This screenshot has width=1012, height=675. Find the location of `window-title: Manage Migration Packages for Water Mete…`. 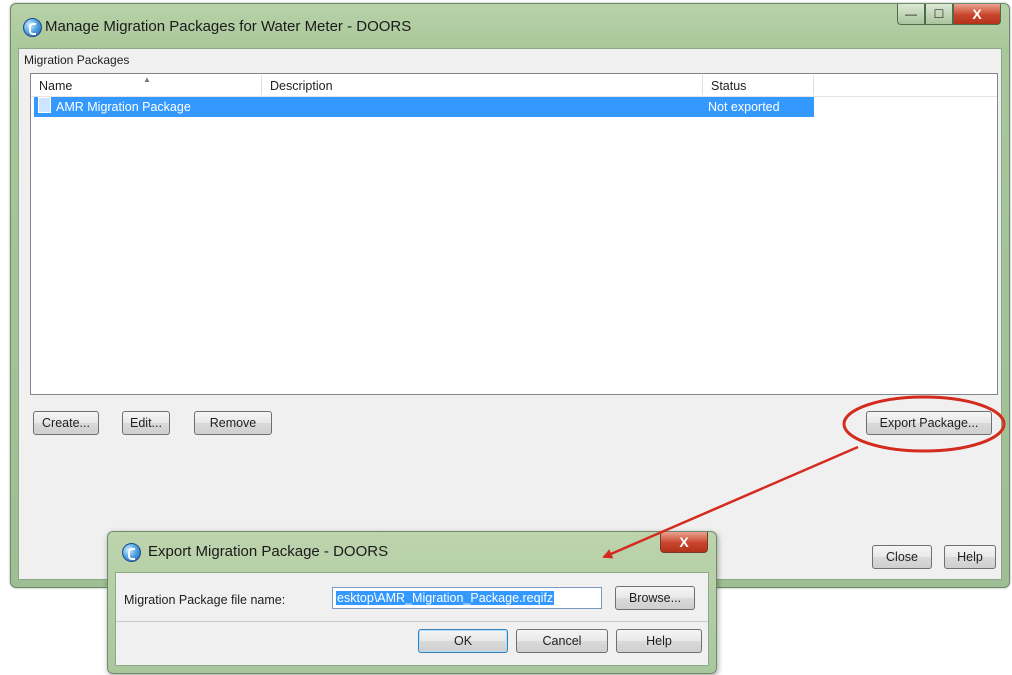

window-title: Manage Migration Packages for Water Mete… is located at coordinates (228, 26).